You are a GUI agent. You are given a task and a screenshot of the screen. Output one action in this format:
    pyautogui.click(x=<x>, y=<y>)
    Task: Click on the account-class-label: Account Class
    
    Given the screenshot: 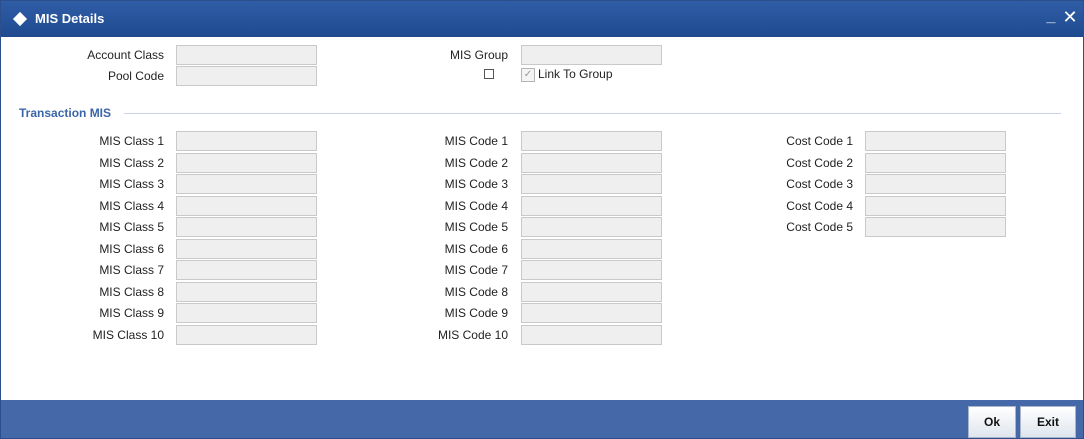 What is the action you would take?
    pyautogui.click(x=125, y=55)
    